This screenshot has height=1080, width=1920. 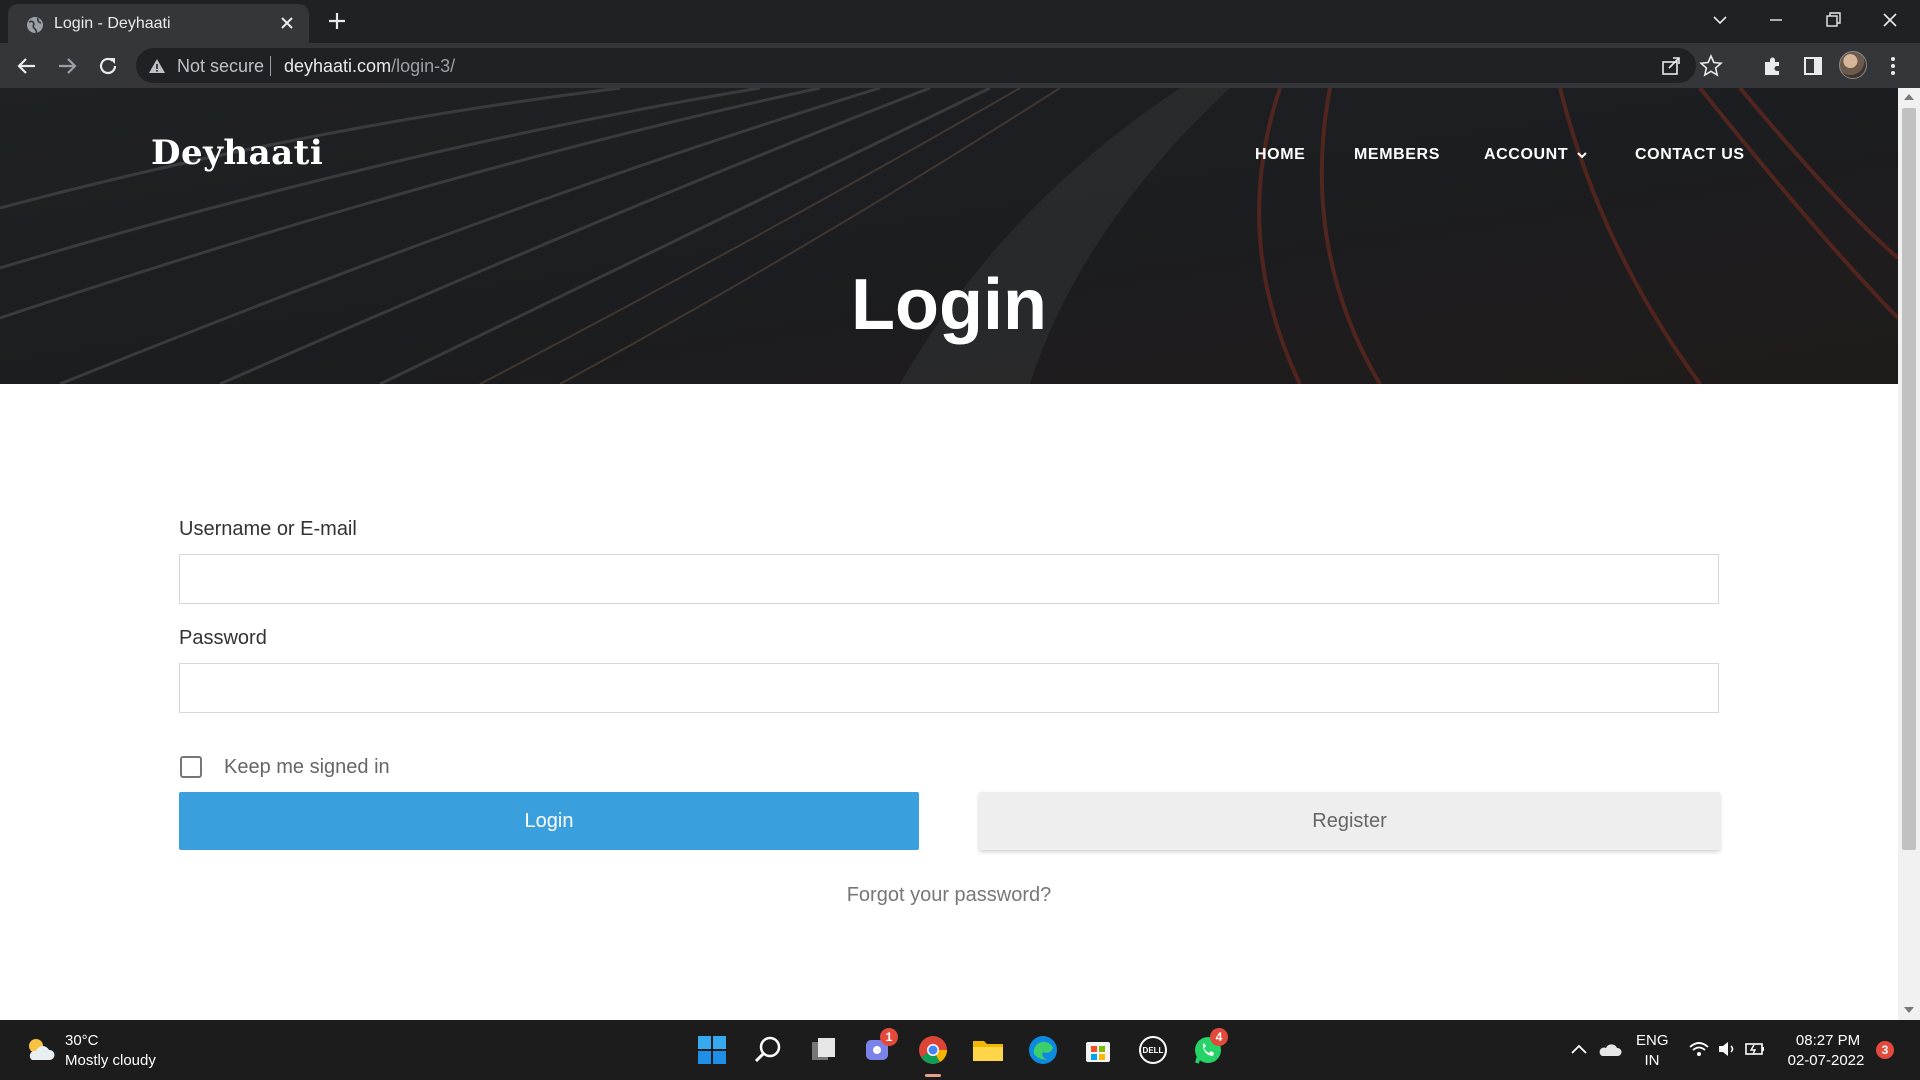 What do you see at coordinates (191, 767) in the screenshot?
I see `keep-signed-in-checkbox` at bounding box center [191, 767].